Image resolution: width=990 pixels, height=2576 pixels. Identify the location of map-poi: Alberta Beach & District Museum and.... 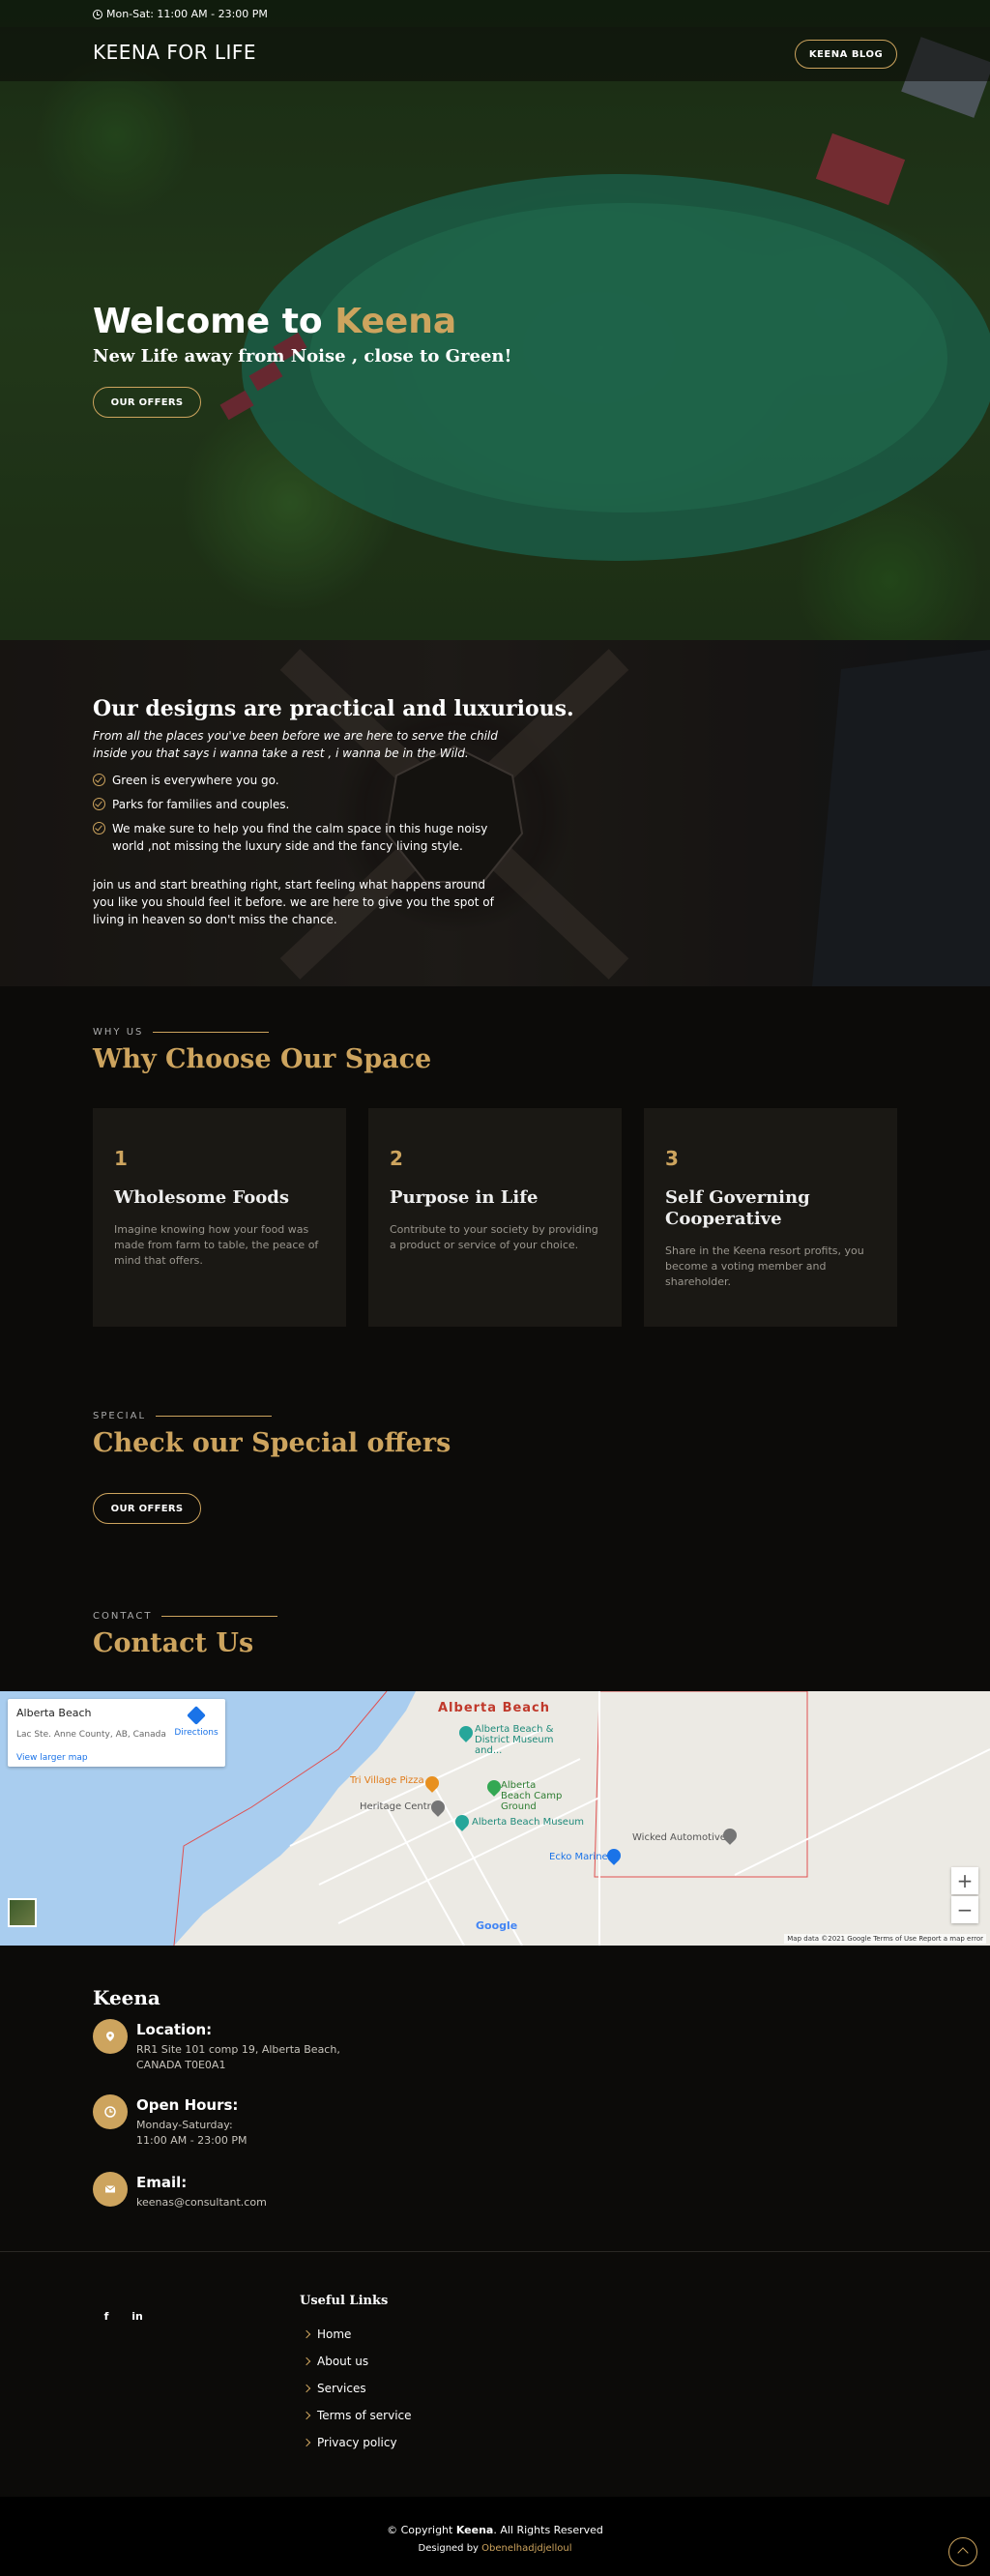
(528, 1740).